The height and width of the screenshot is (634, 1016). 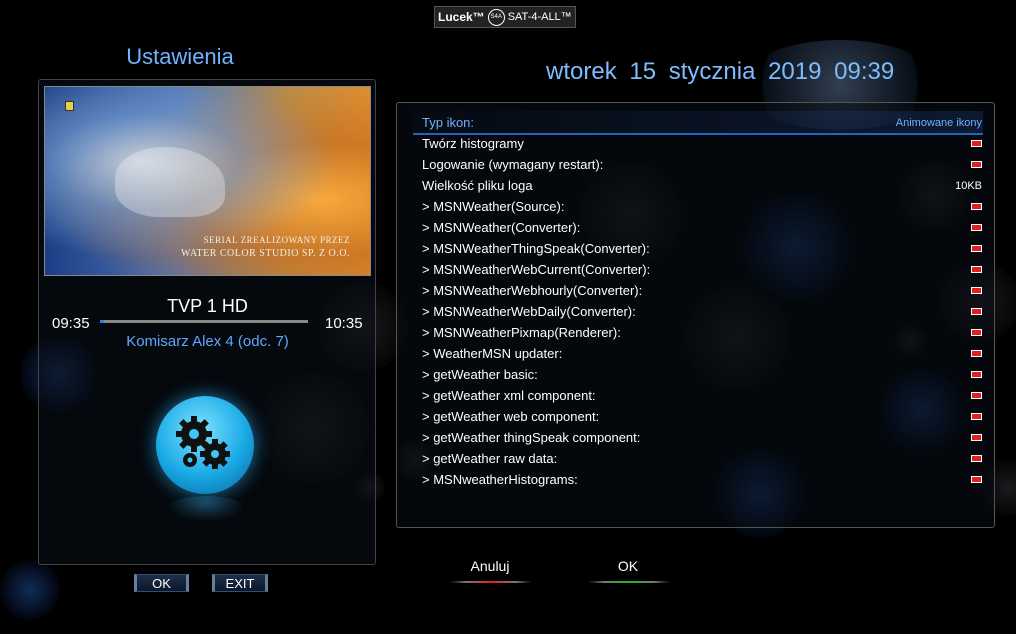 What do you see at coordinates (490, 566) in the screenshot?
I see `cancel-label: Anuluj` at bounding box center [490, 566].